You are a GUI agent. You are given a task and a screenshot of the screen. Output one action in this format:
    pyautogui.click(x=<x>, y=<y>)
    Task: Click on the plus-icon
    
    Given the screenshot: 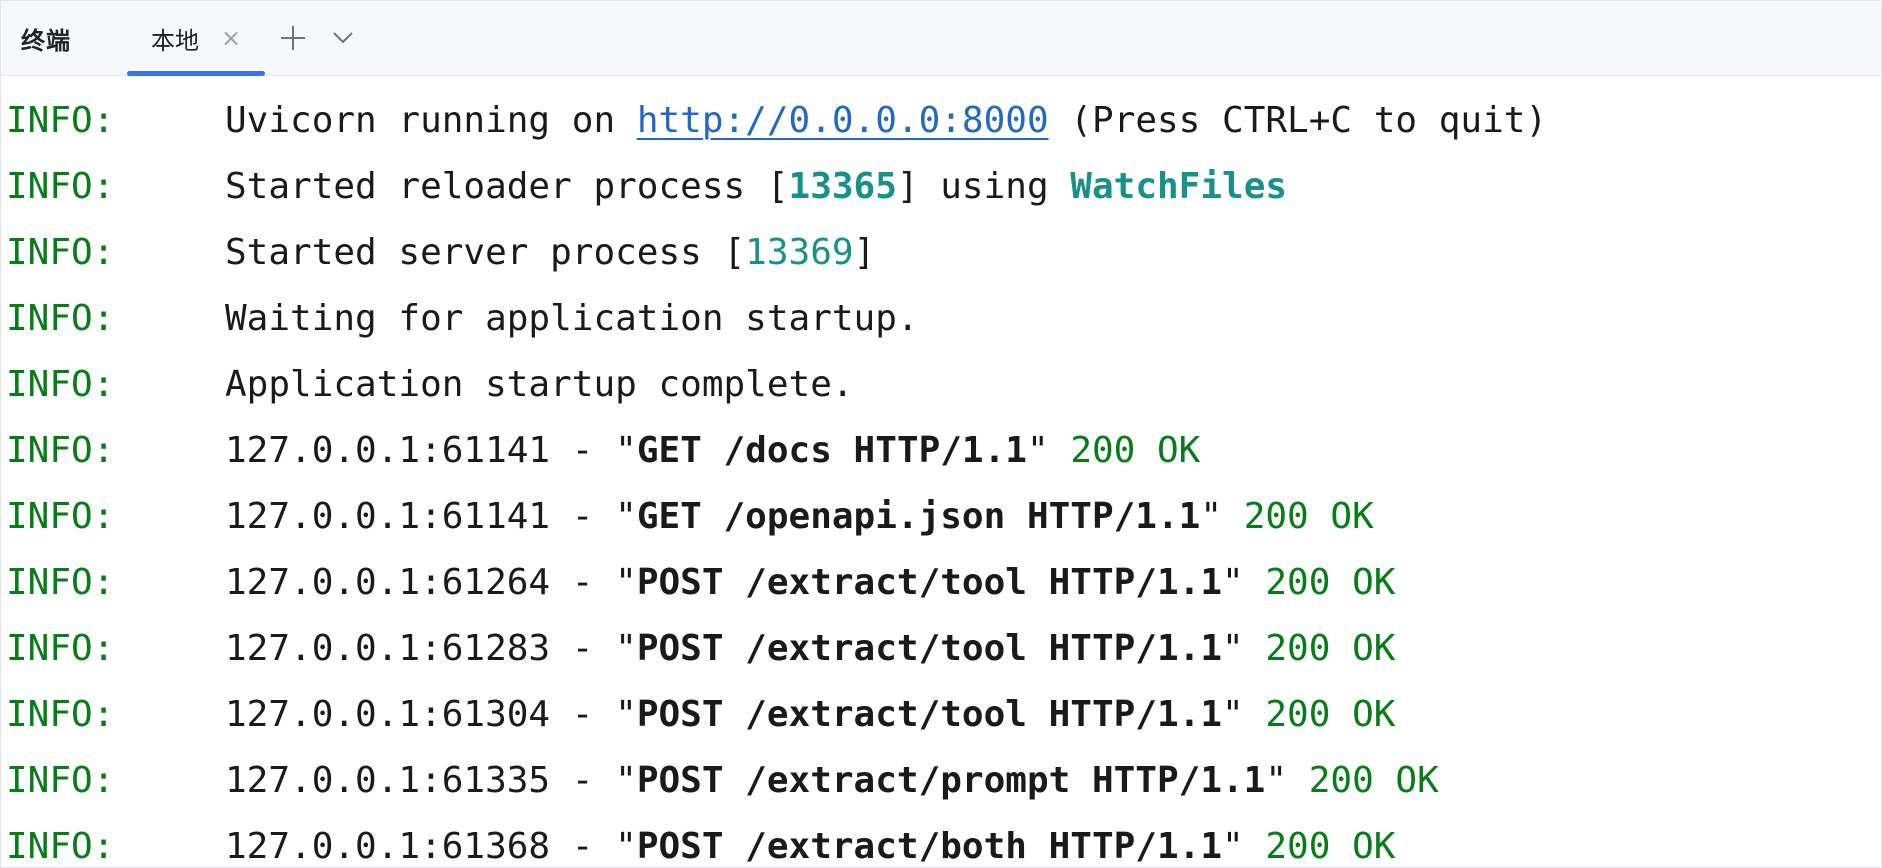 What is the action you would take?
    pyautogui.click(x=293, y=38)
    